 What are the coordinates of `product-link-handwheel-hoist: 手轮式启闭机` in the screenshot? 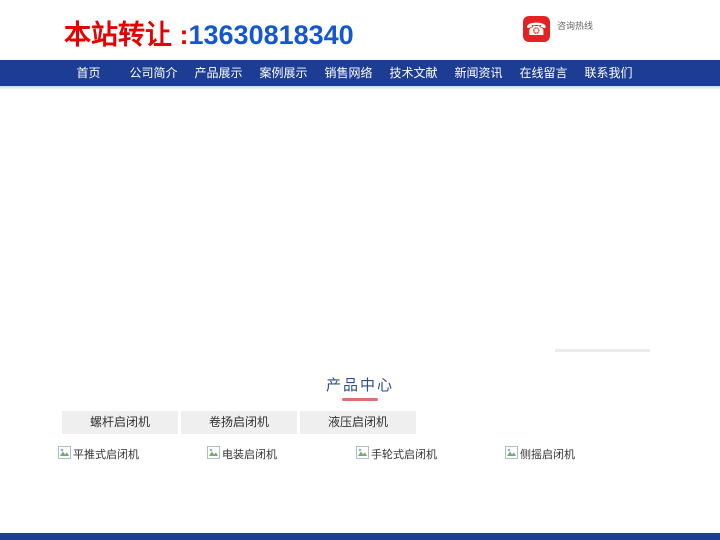 It's located at (430, 454).